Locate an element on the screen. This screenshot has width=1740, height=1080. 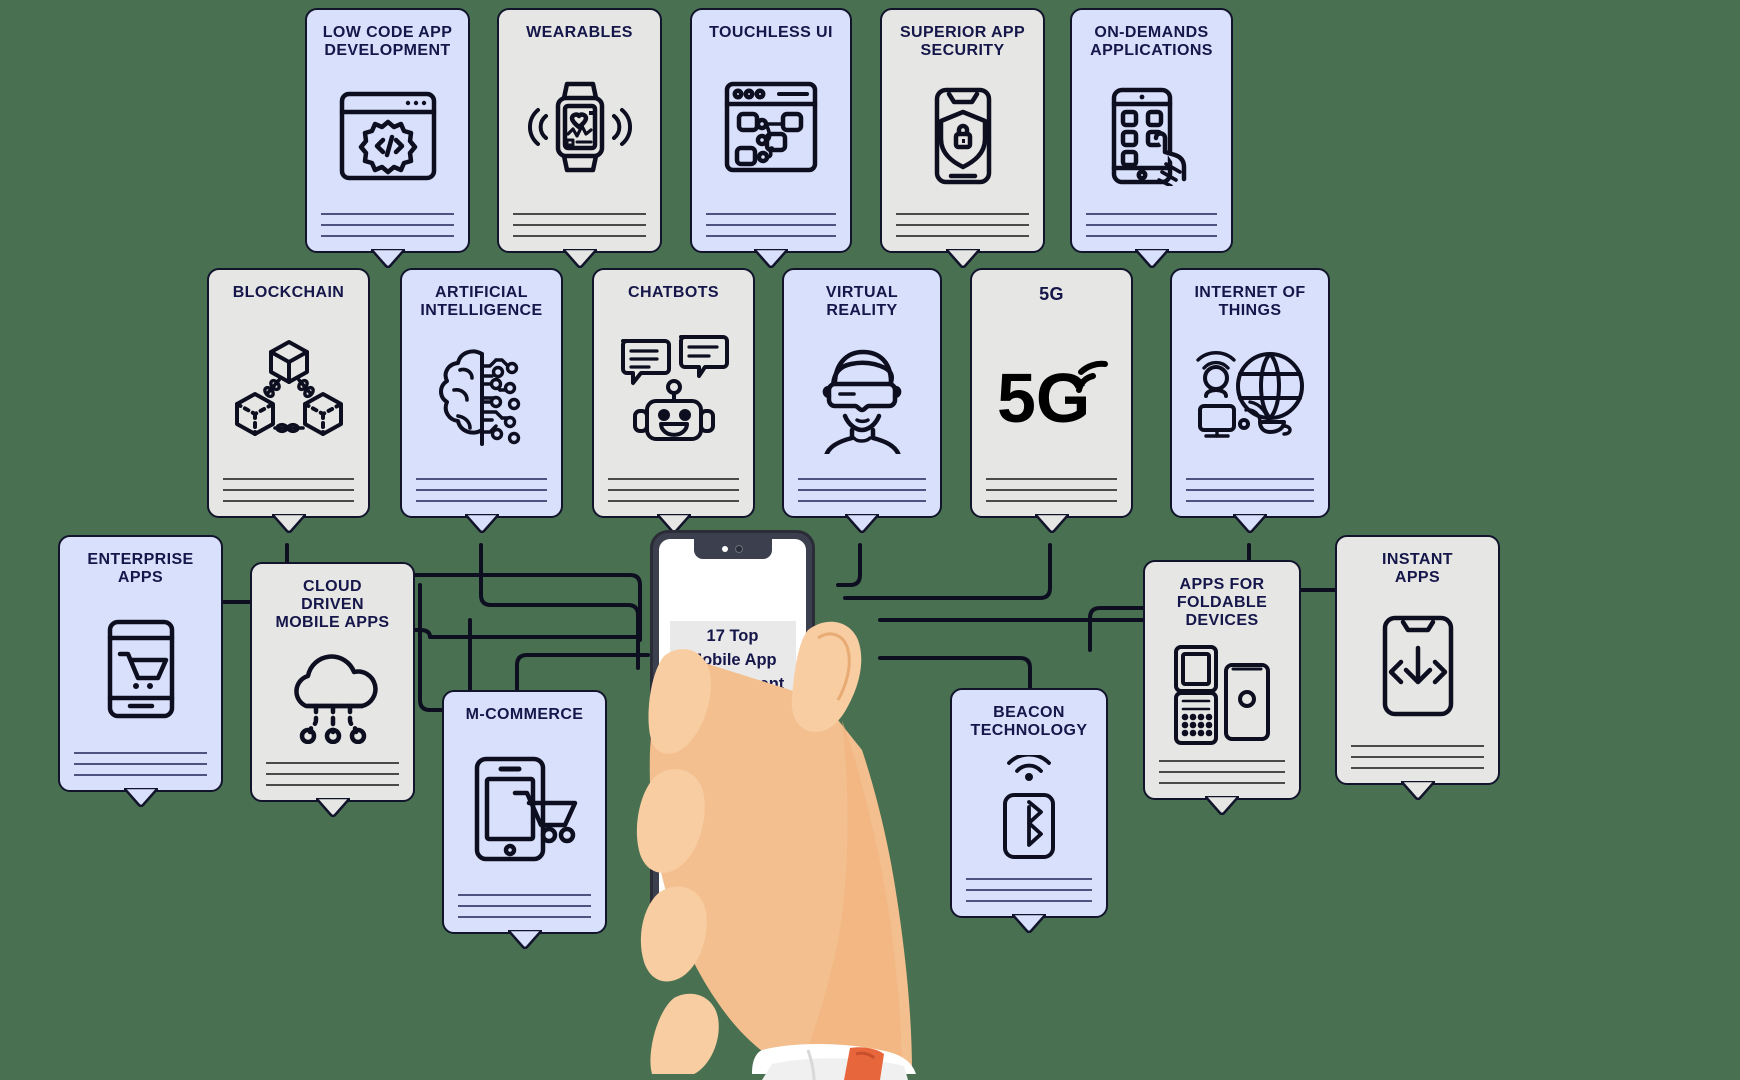
card-title: BLOCKCHAIN is located at coordinates (288, 292).